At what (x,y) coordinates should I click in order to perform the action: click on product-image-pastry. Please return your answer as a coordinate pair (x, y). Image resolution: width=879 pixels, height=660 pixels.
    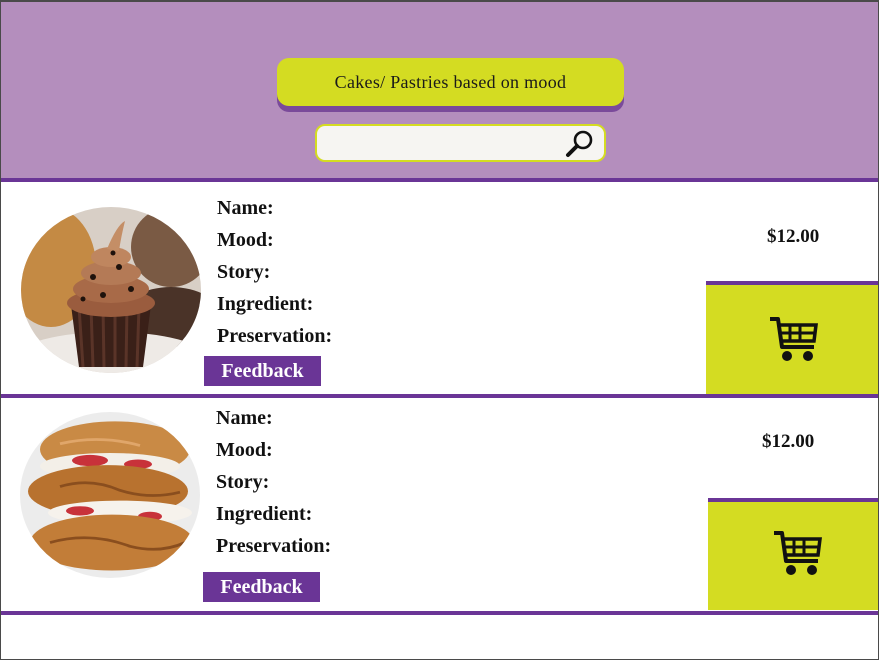
    Looking at the image, I should click on (110, 495).